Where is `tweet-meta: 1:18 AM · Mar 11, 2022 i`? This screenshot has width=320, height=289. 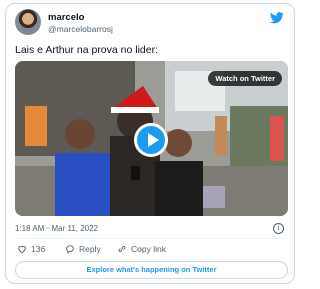 tweet-meta: 1:18 AM · Mar 11, 2022 i is located at coordinates (149, 229).